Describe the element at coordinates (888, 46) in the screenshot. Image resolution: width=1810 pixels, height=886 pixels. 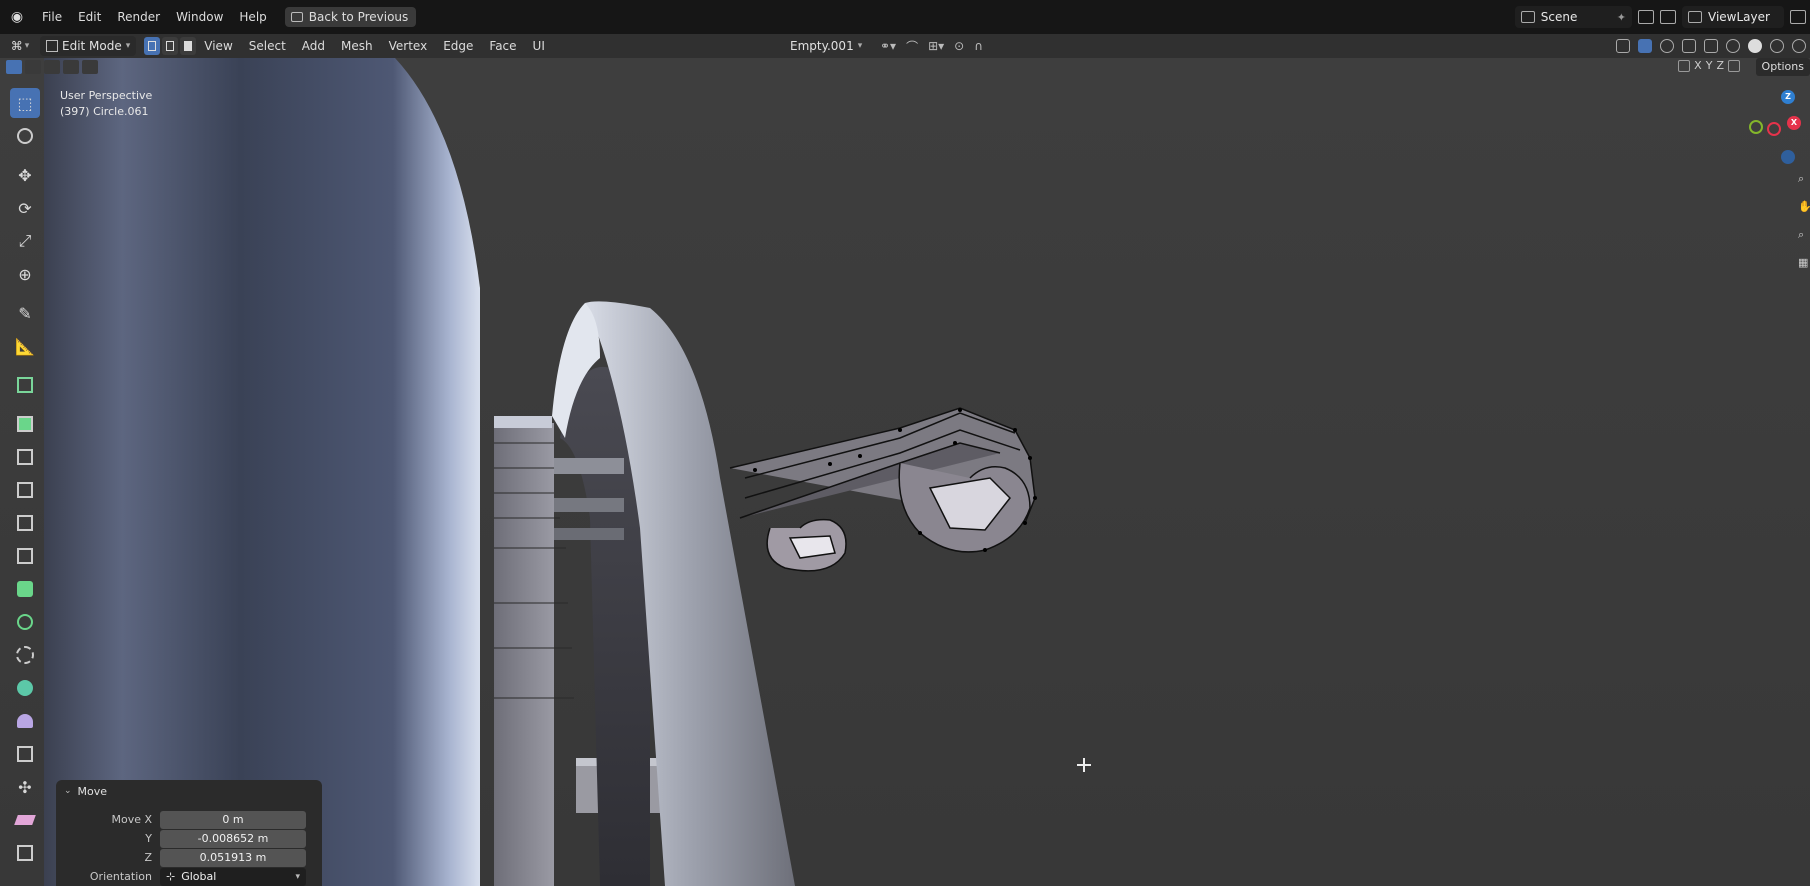
I see `transform-pivot-icon: ⚭▾` at that location.